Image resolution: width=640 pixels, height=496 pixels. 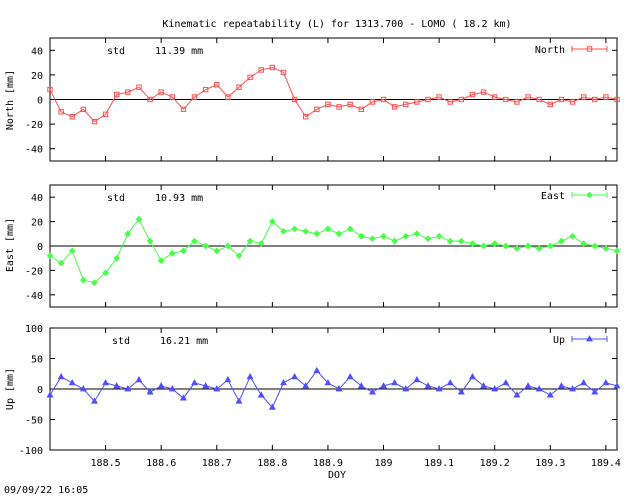 What do you see at coordinates (46, 490) in the screenshot?
I see `footer-timestamp: 09/09/22 16:05` at bounding box center [46, 490].